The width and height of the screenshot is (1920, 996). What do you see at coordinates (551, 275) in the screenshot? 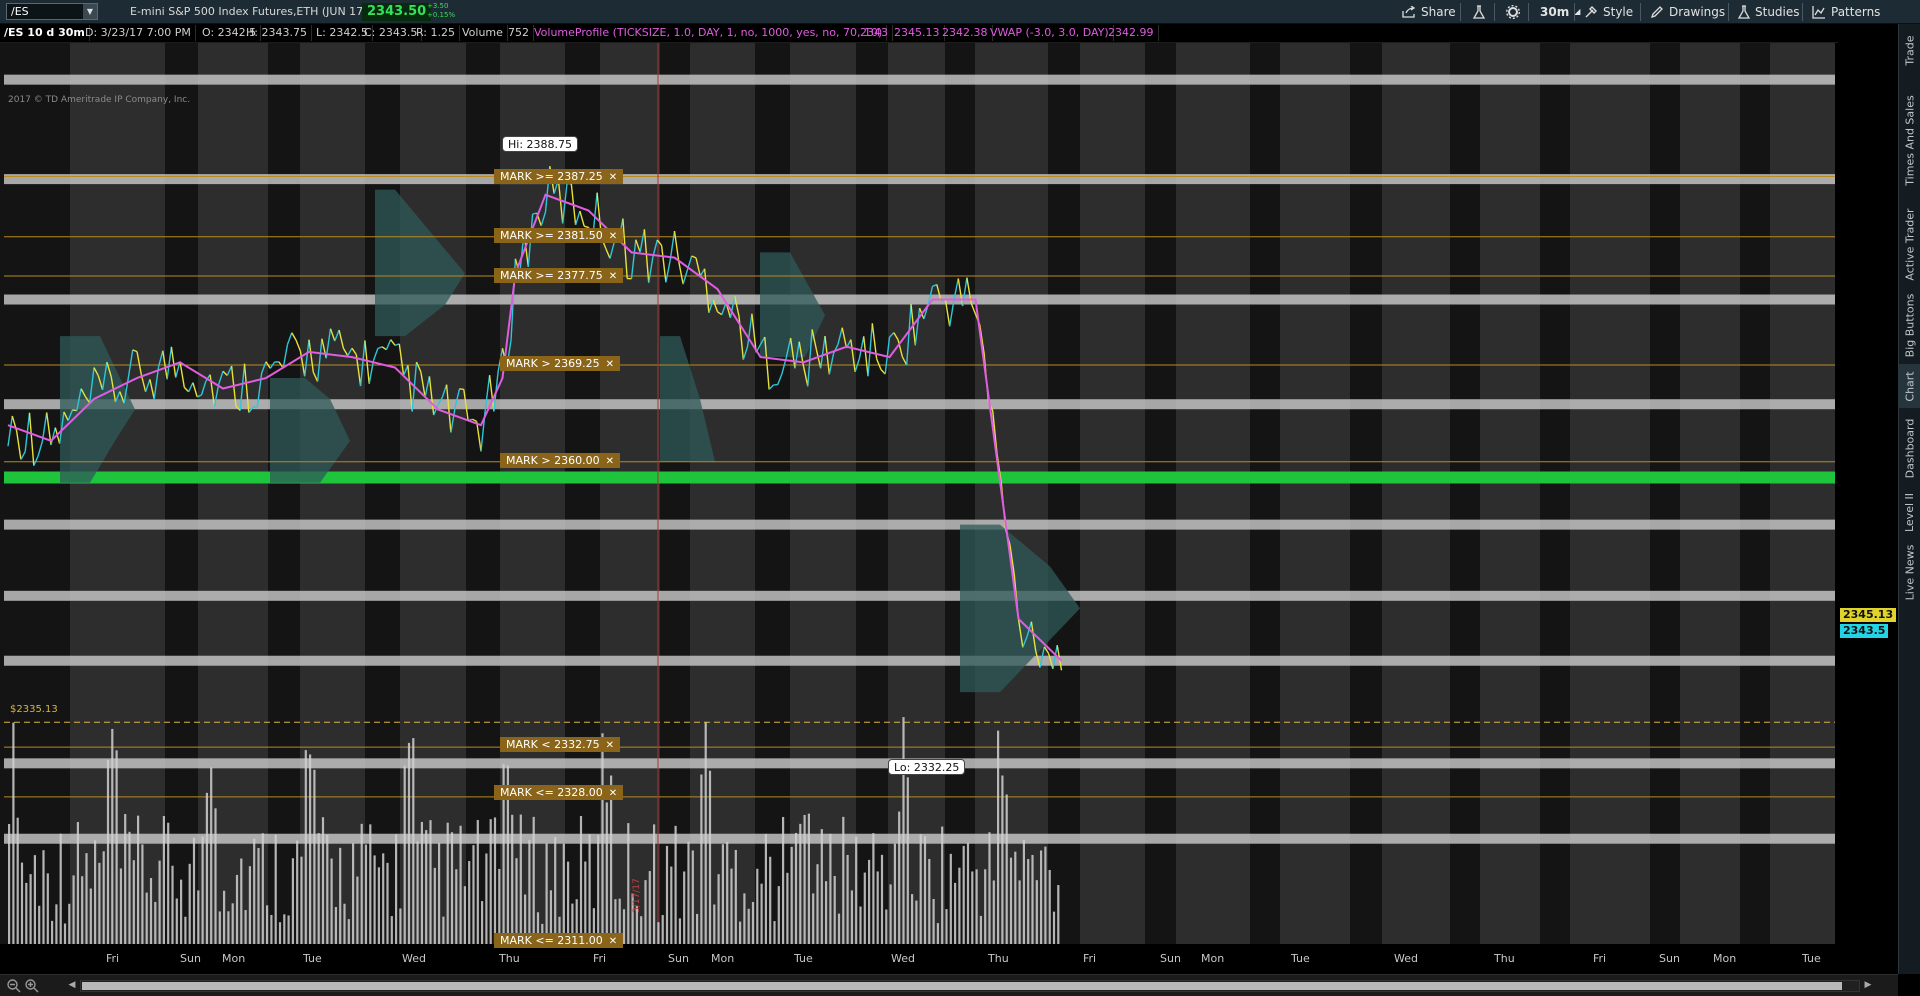
I see `mark-text: MARK >= 2377.75` at bounding box center [551, 275].